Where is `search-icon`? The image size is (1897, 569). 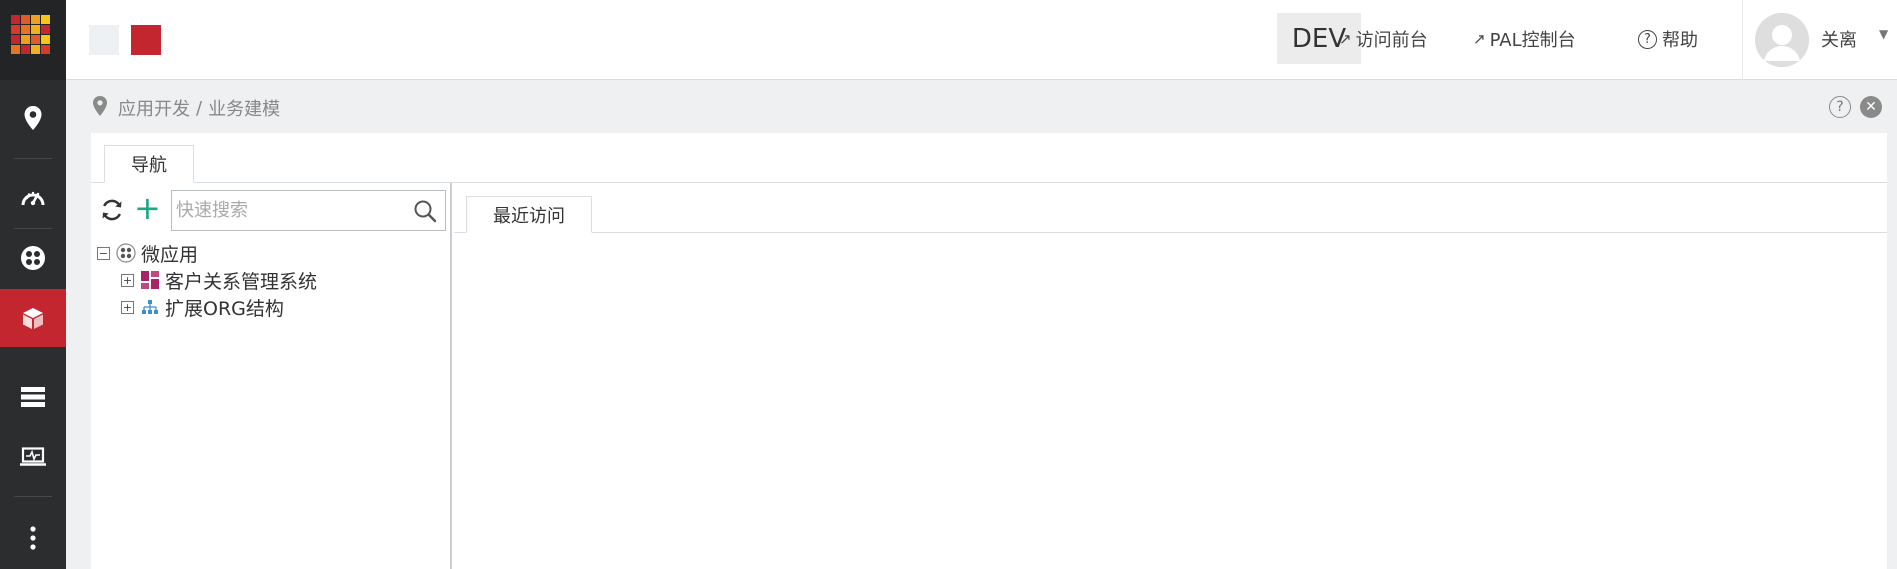
search-icon is located at coordinates (425, 211).